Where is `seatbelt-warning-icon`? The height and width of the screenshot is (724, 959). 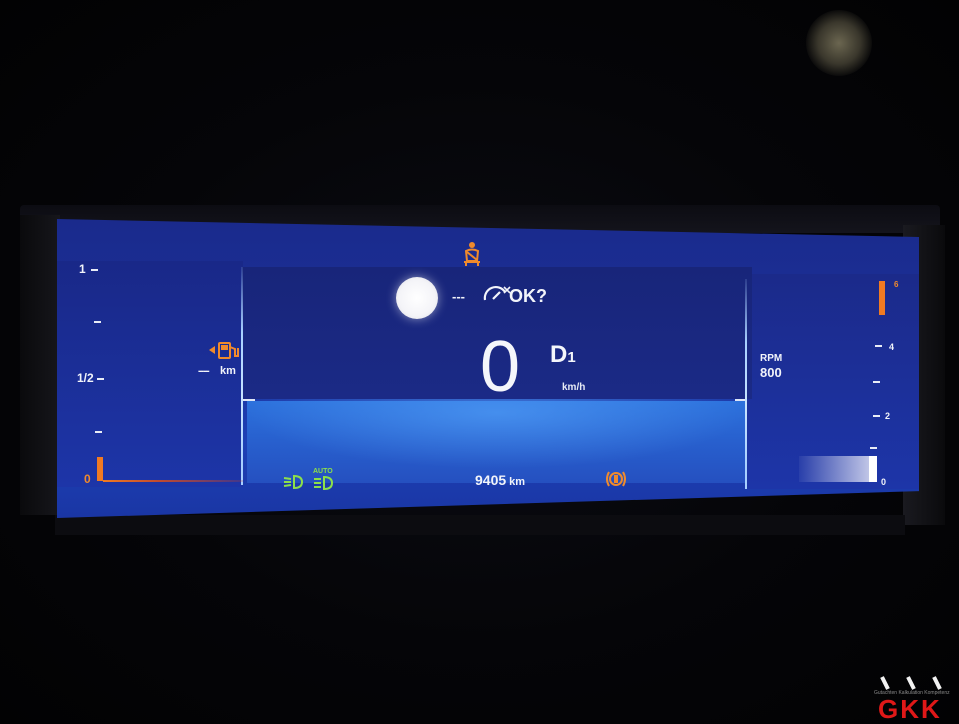
seatbelt-warning-icon is located at coordinates (472, 256).